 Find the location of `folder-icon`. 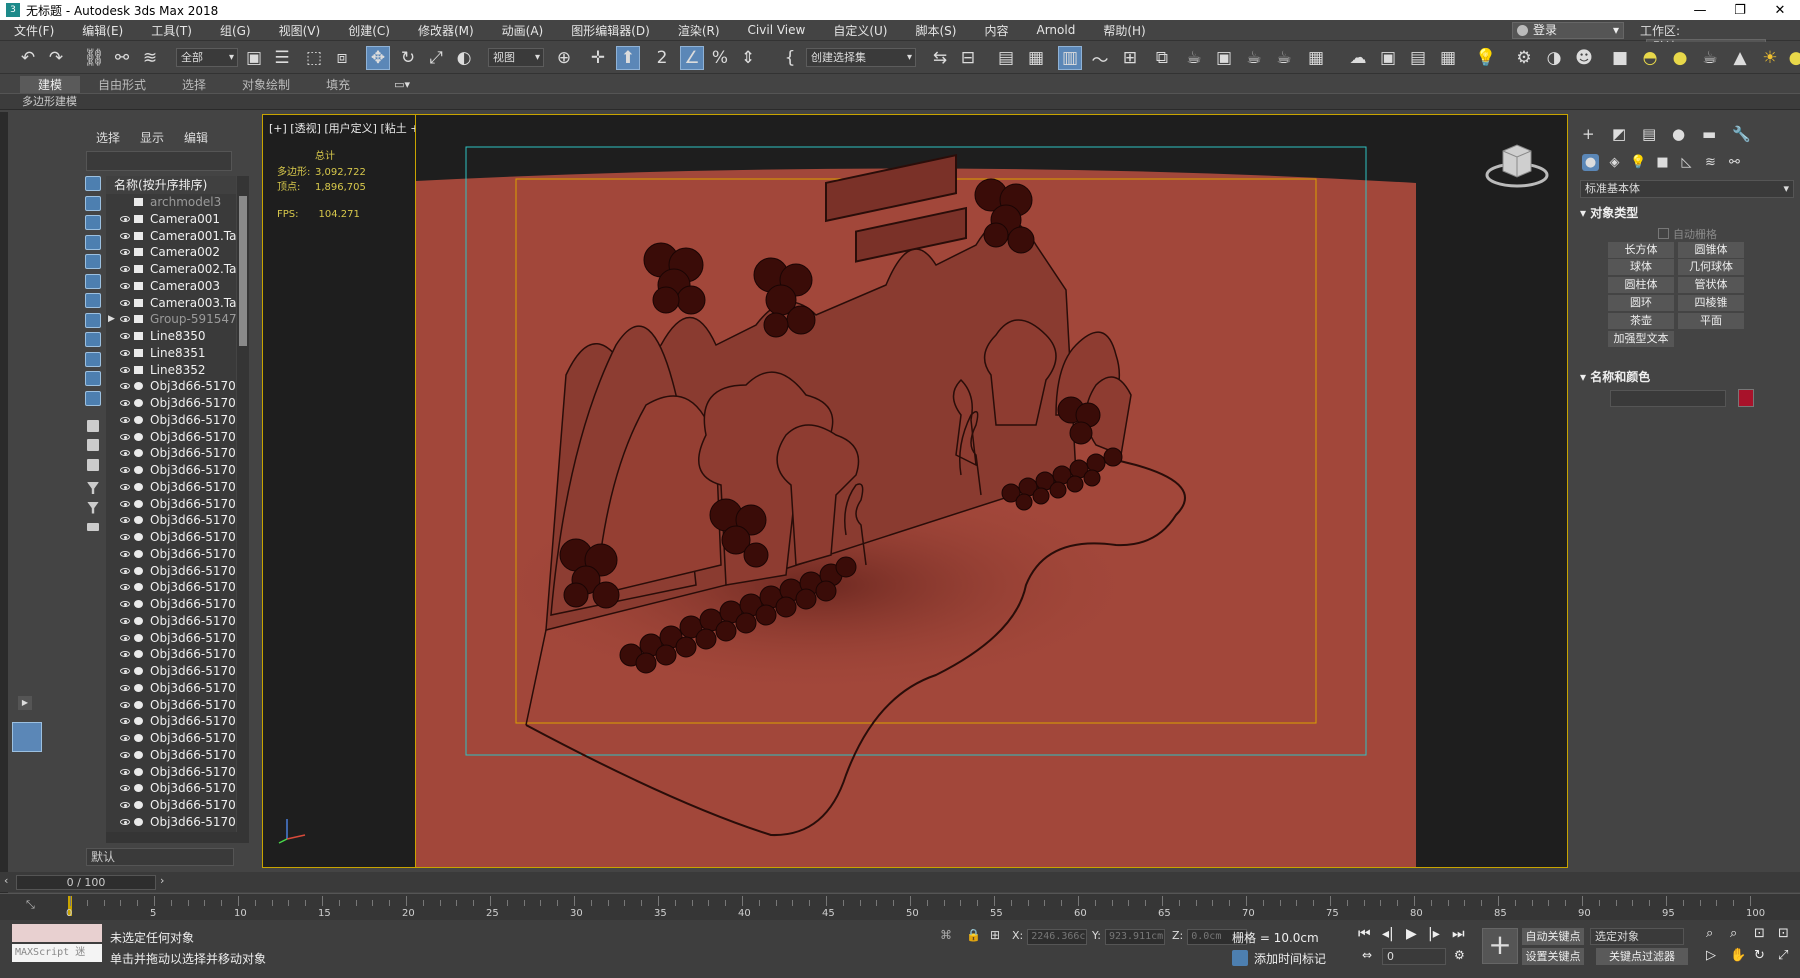

folder-icon is located at coordinates (93, 527).